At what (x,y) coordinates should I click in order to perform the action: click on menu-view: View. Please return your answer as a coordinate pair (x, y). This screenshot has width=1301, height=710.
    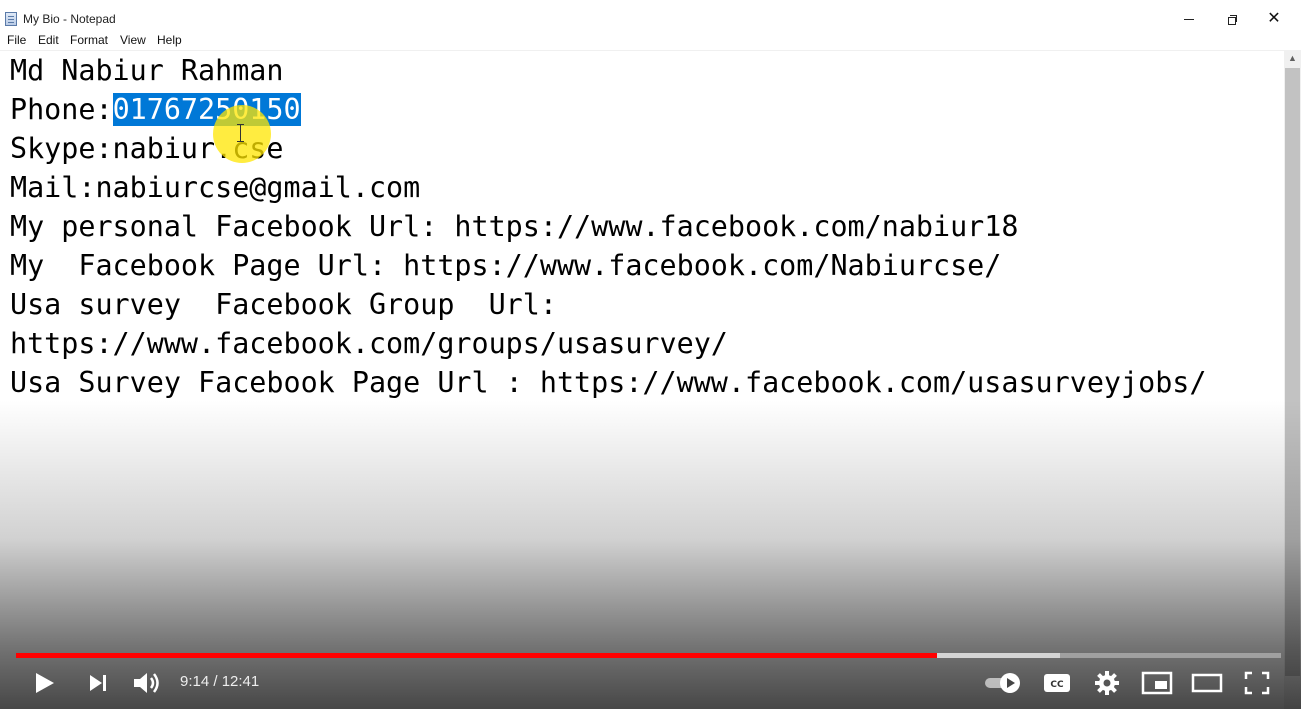
    Looking at the image, I should click on (133, 40).